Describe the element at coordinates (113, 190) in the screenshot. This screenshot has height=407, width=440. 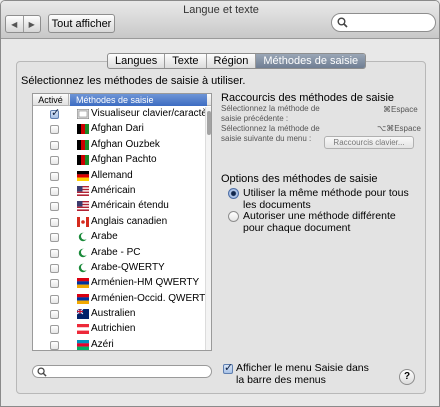
I see `list-item-label: Américain` at that location.